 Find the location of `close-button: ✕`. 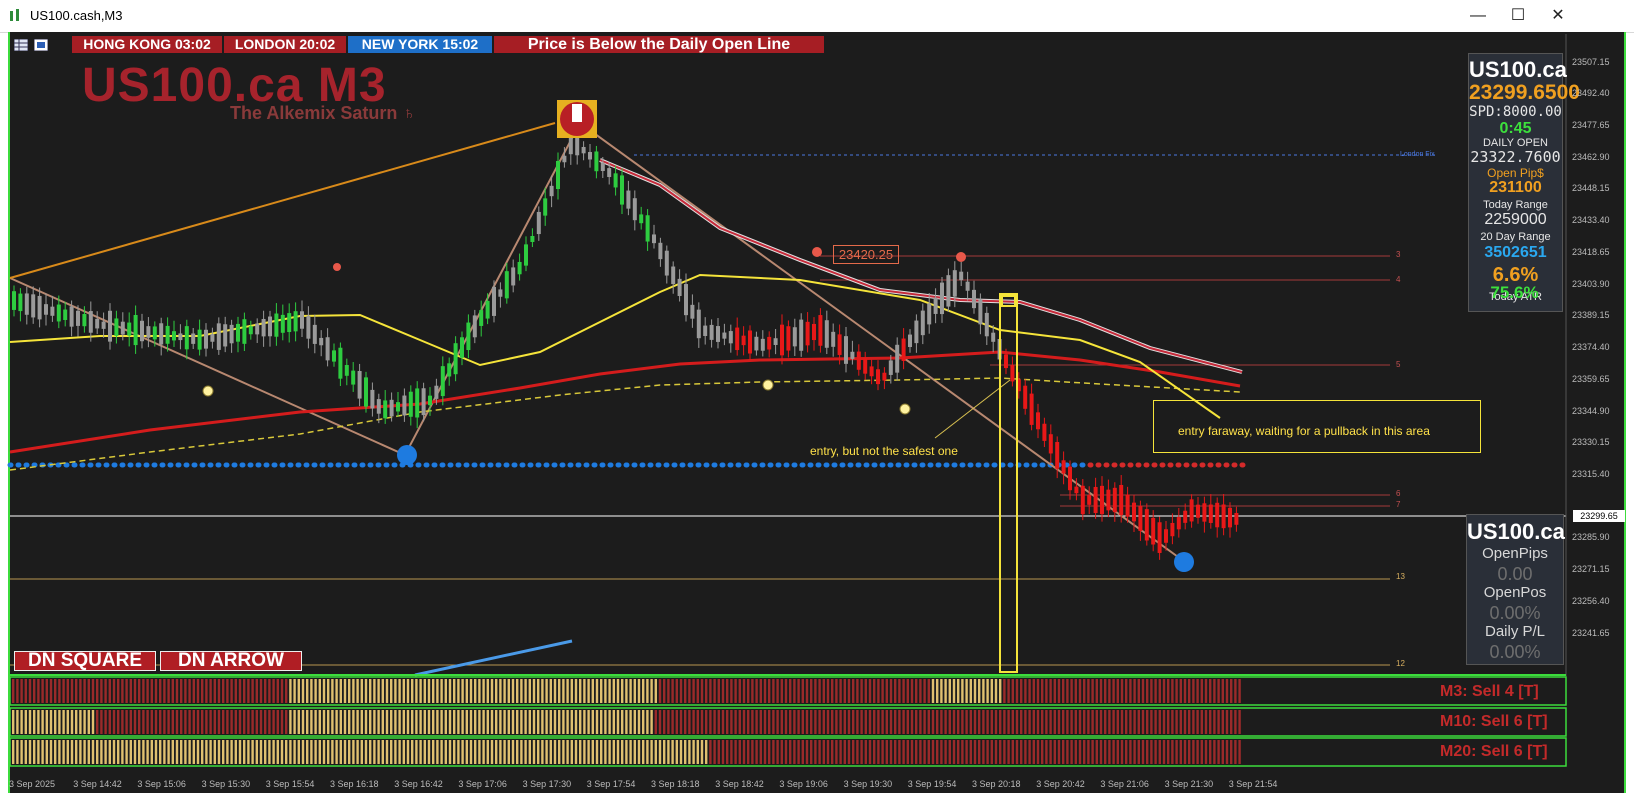

close-button: ✕ is located at coordinates (1558, 16).